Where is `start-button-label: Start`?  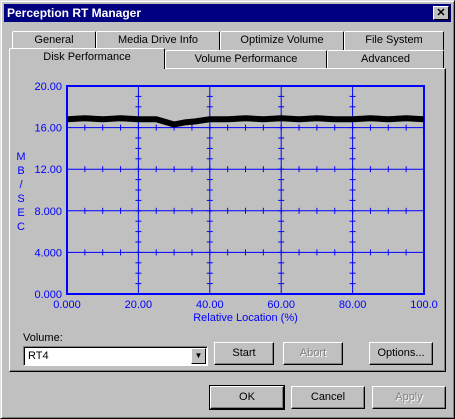
start-button-label: Start is located at coordinates (244, 353).